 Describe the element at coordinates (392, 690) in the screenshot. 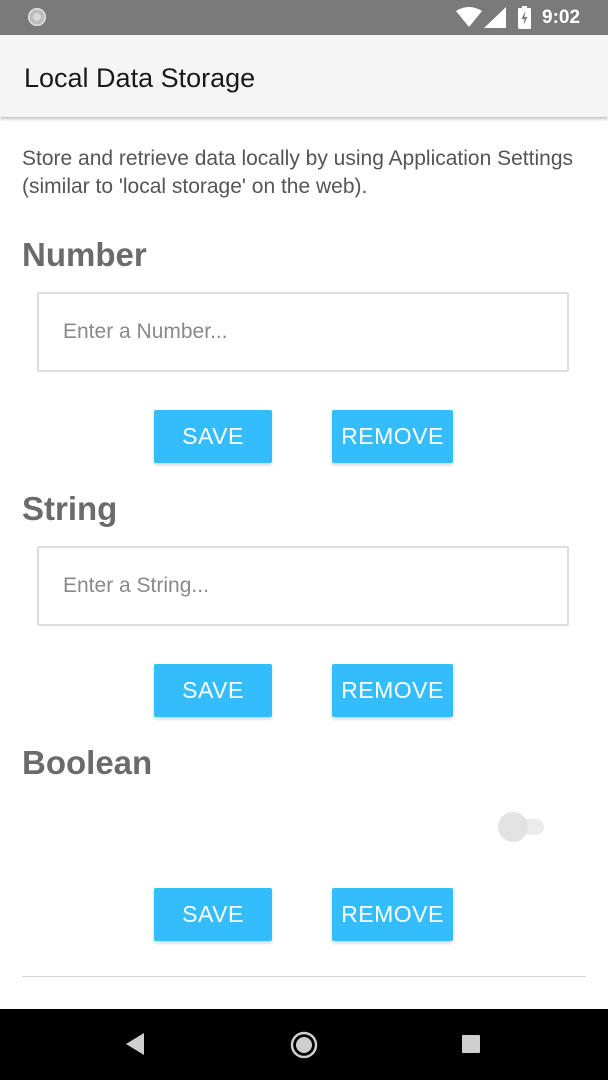

I see `string-remove-button: REMOVE` at that location.